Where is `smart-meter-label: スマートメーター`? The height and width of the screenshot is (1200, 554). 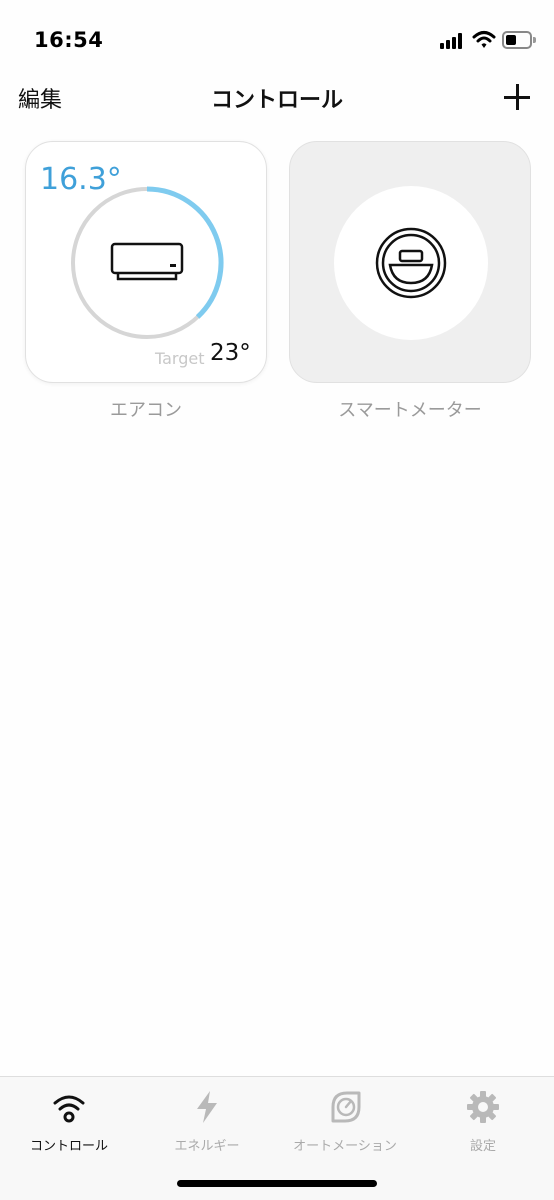 smart-meter-label: スマートメーター is located at coordinates (410, 410).